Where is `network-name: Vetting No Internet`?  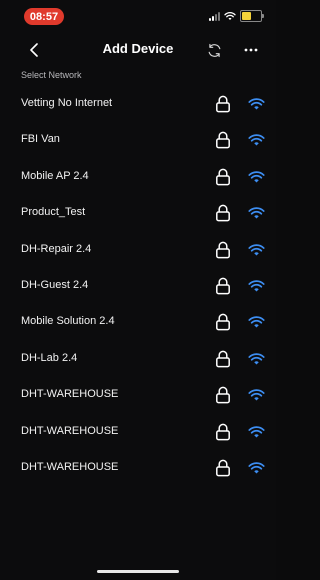 network-name: Vetting No Internet is located at coordinates (67, 103).